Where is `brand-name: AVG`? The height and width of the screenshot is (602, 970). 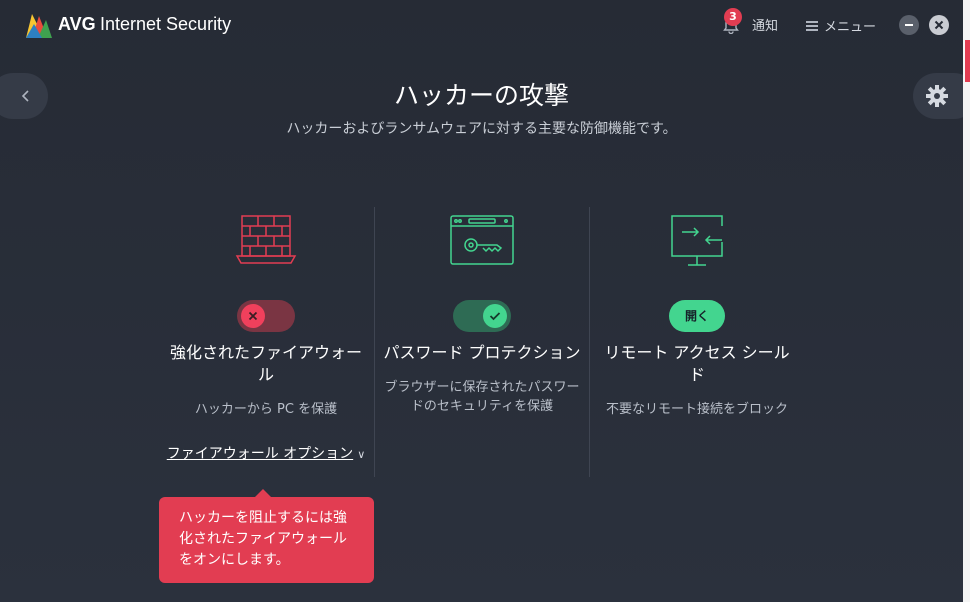 brand-name: AVG is located at coordinates (77, 24).